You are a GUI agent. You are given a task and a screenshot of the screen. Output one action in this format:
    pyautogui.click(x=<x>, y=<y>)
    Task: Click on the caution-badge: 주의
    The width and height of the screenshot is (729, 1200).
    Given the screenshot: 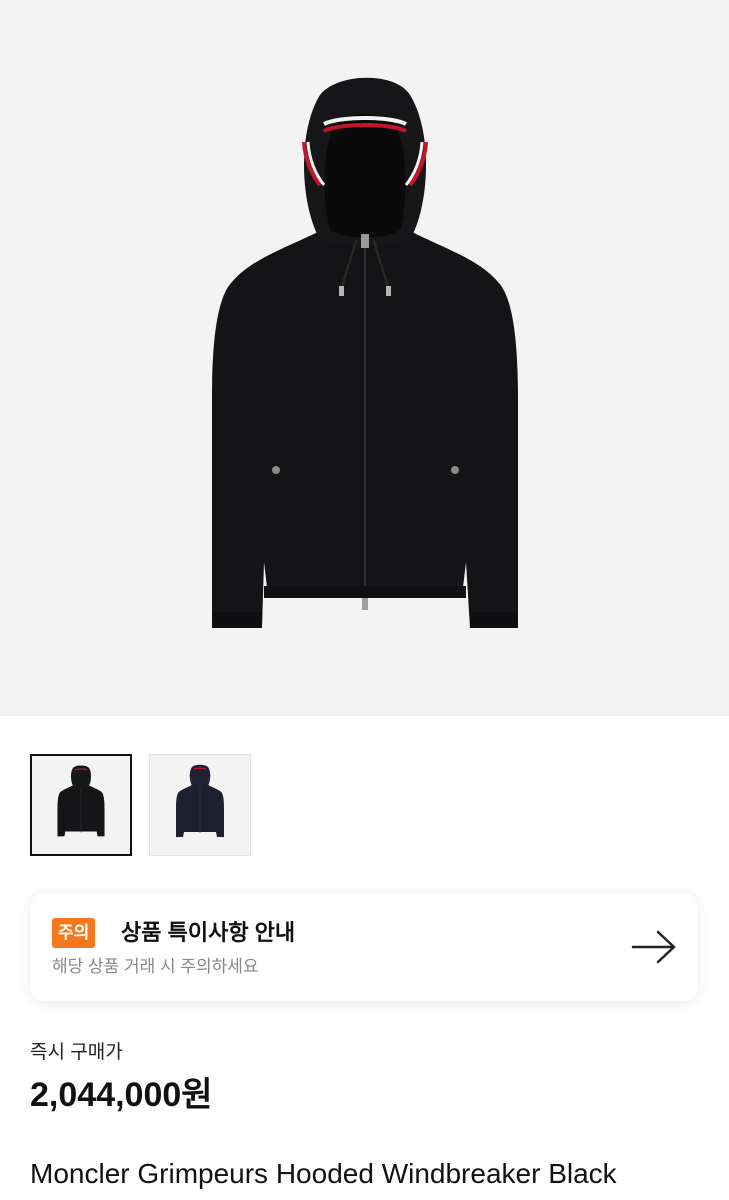 What is the action you would take?
    pyautogui.click(x=74, y=933)
    